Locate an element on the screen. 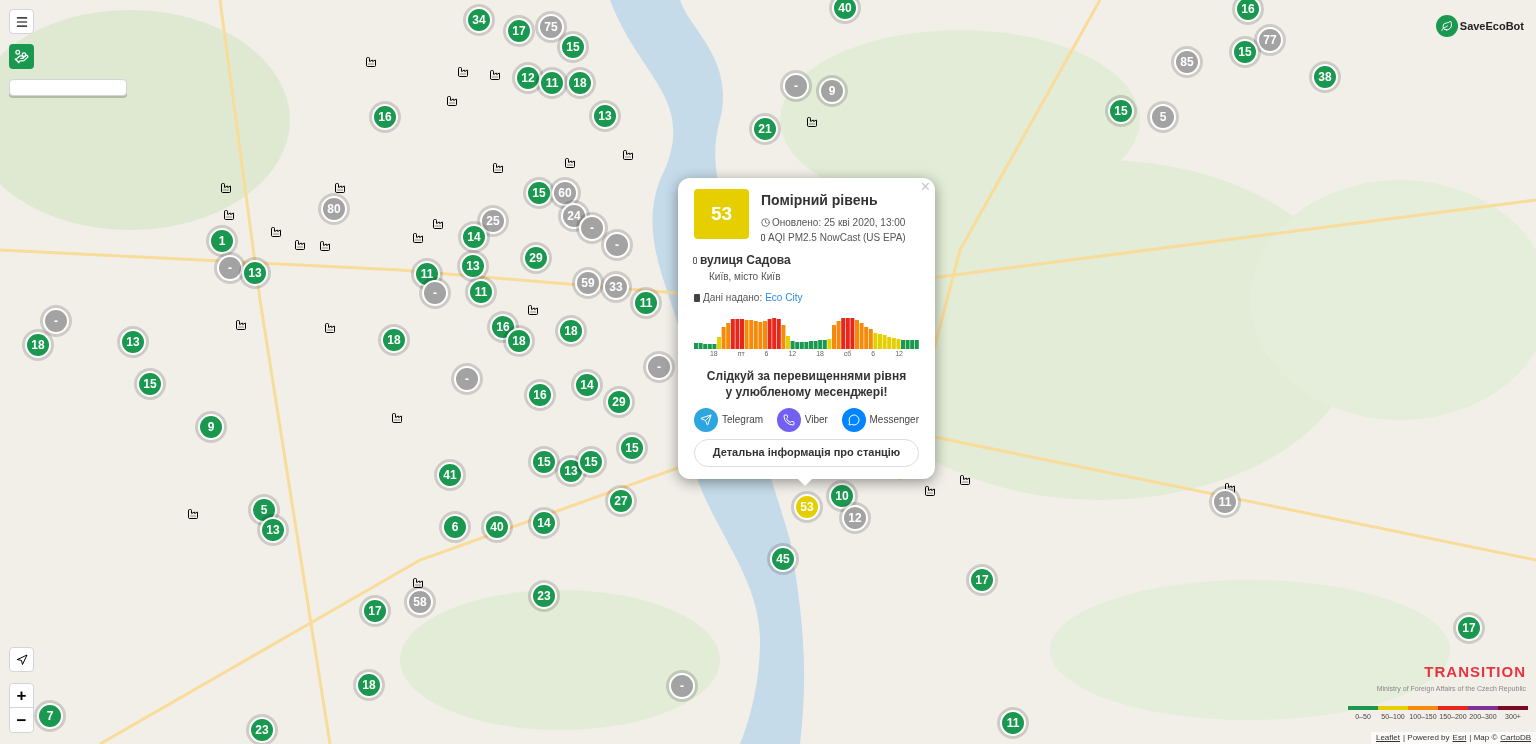  logo-text: SaveEcoBot is located at coordinates (1491, 26).